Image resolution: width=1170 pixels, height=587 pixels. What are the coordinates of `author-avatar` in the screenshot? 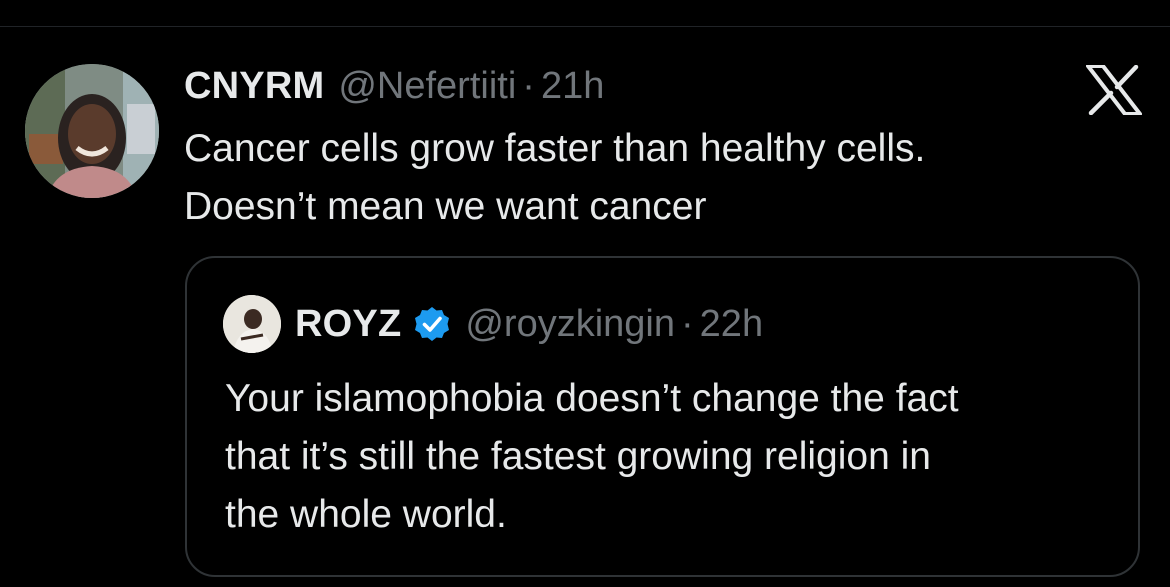 It's located at (92, 131).